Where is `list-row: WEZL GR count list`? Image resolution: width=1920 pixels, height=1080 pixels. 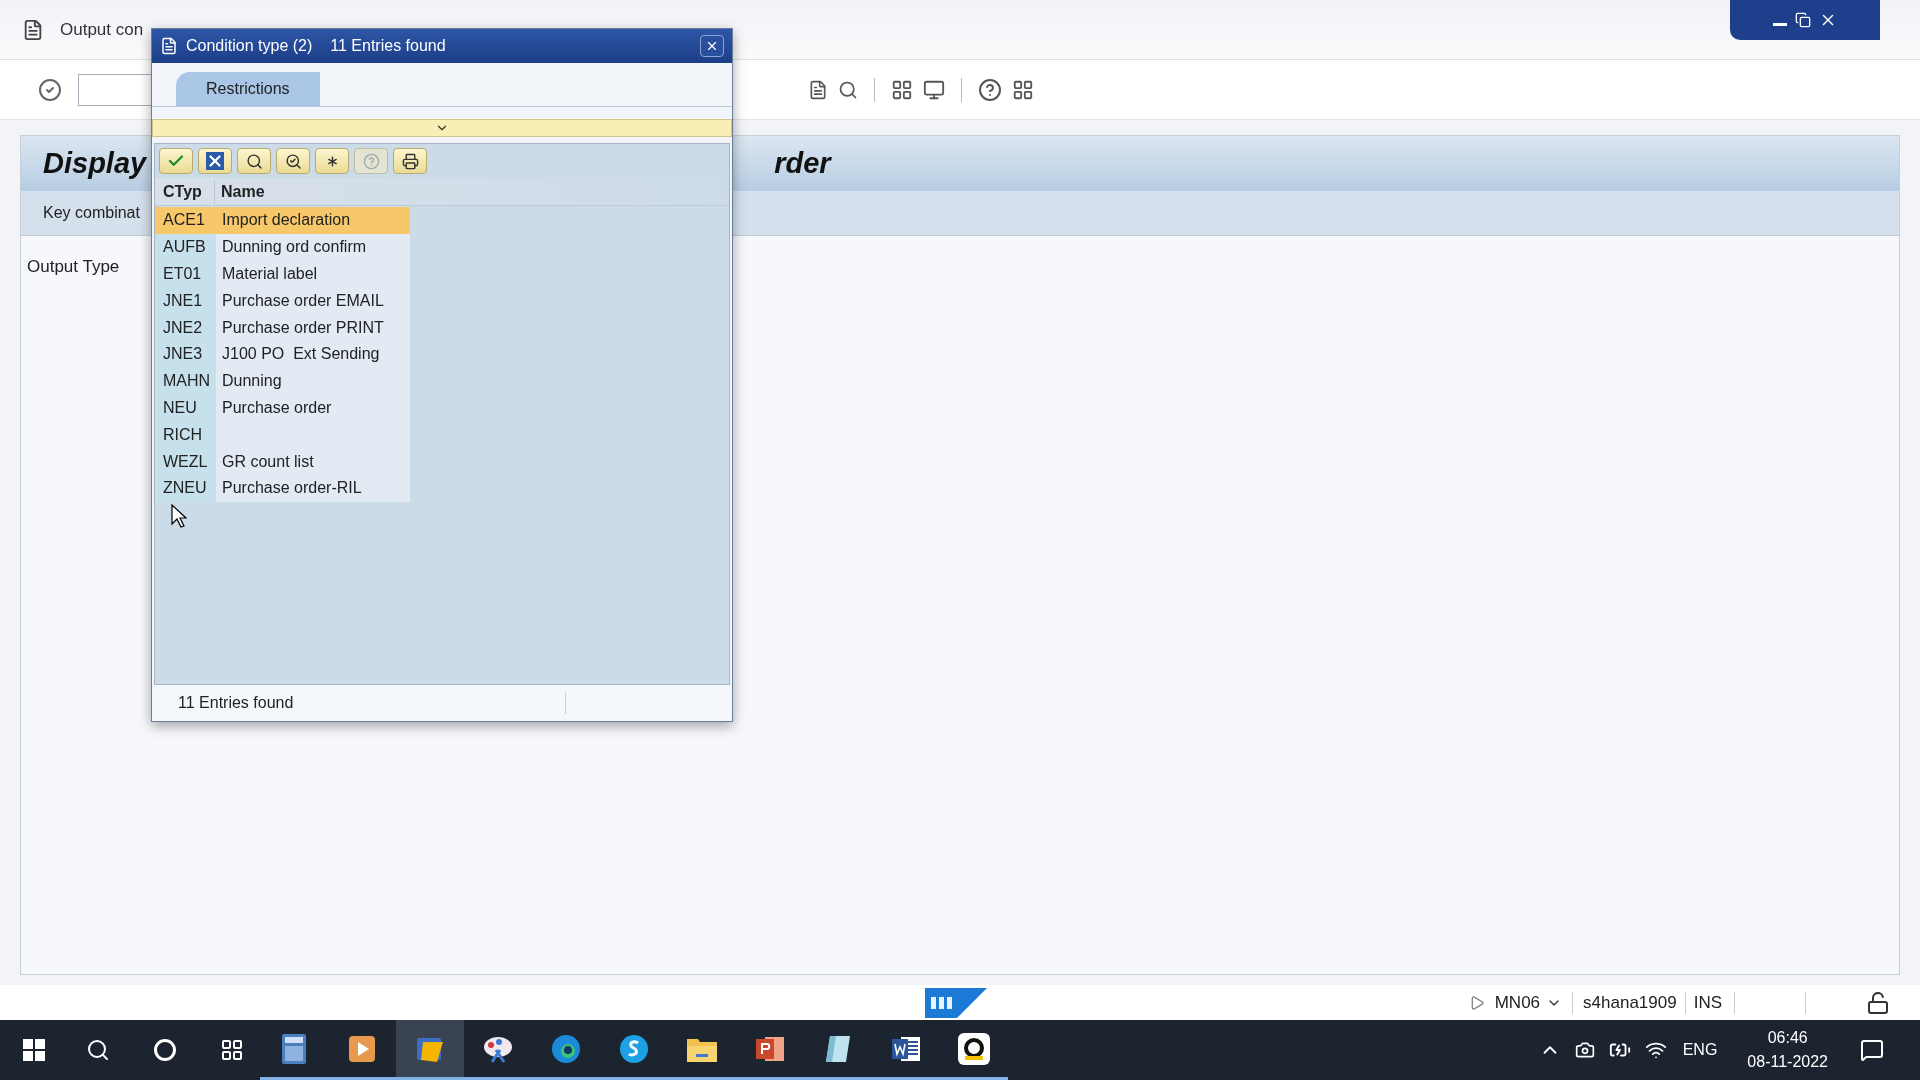
list-row: WEZL GR count list is located at coordinates (282, 461).